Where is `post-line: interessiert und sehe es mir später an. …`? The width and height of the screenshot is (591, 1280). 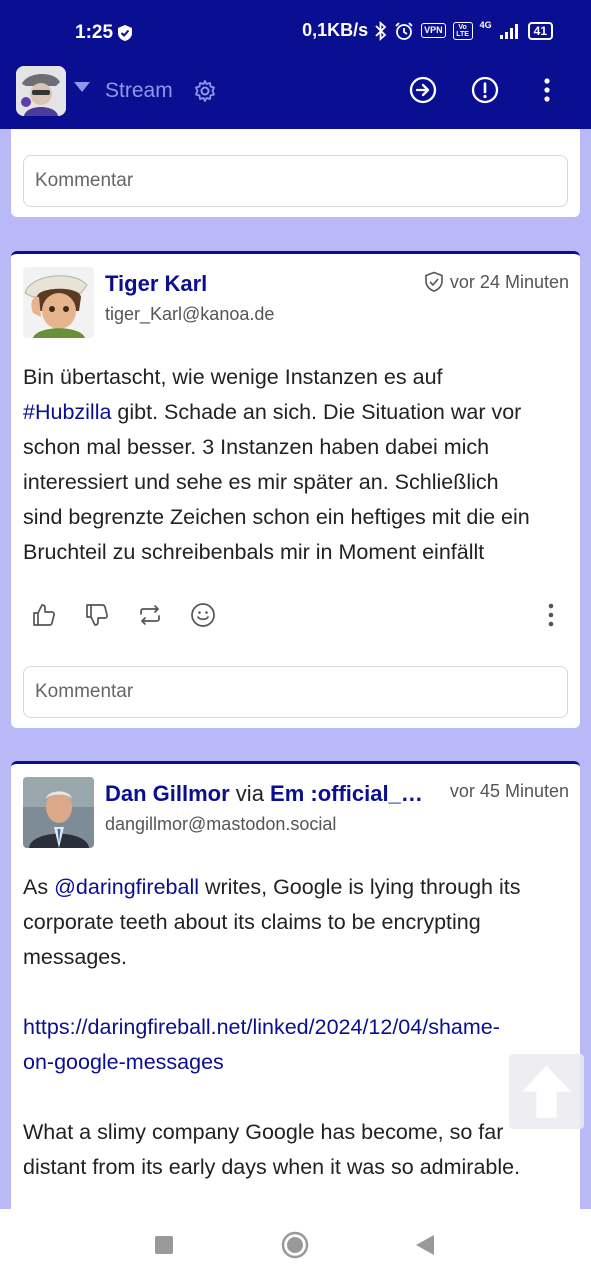 post-line: interessiert und sehe es mir später an. … is located at coordinates (261, 482).